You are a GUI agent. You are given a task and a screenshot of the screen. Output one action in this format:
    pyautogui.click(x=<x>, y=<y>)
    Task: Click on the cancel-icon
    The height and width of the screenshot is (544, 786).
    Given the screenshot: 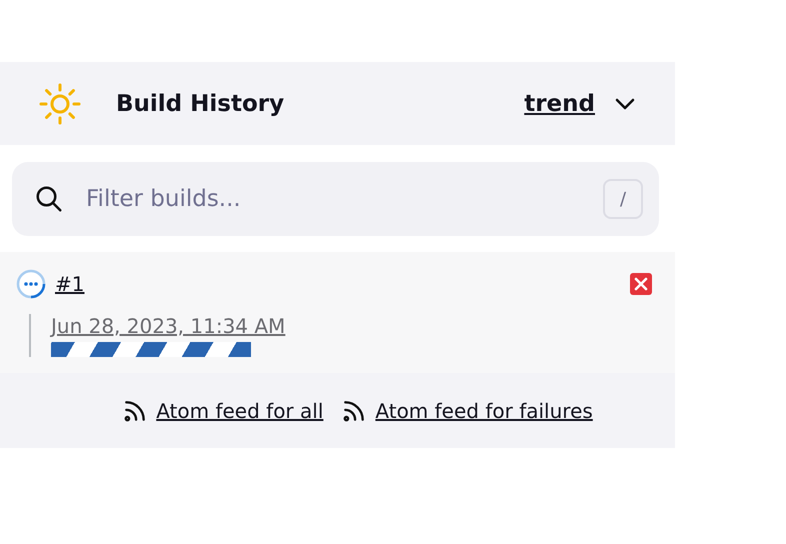 What is the action you would take?
    pyautogui.click(x=641, y=284)
    